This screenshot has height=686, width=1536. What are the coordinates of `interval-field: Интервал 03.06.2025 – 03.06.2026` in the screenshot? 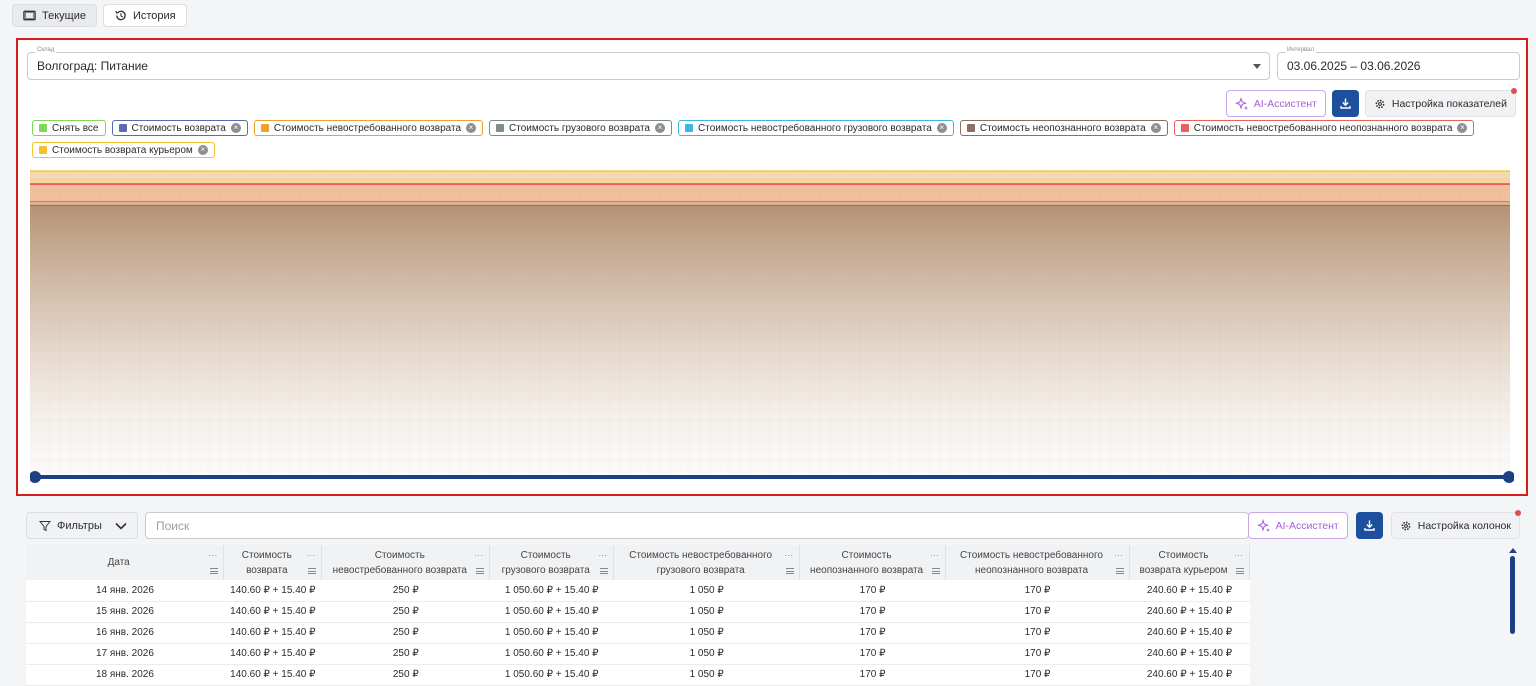 It's located at (1398, 63).